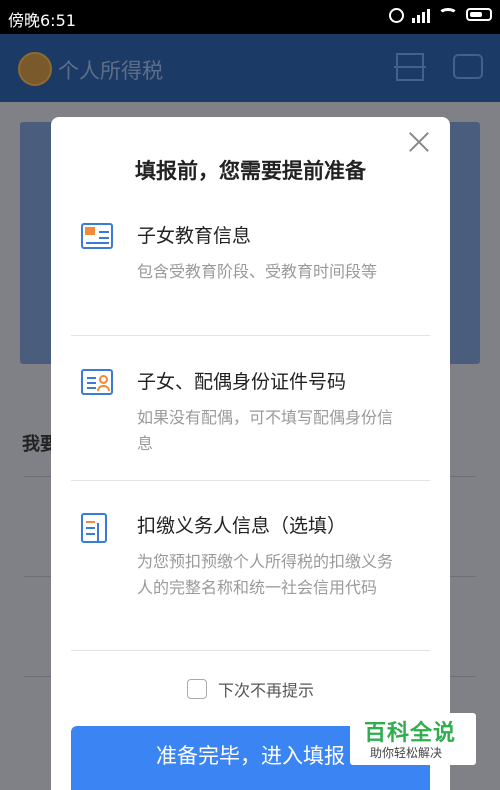  Describe the element at coordinates (250, 17) in the screenshot. I see `status-bar: 傍晚6:51` at that location.